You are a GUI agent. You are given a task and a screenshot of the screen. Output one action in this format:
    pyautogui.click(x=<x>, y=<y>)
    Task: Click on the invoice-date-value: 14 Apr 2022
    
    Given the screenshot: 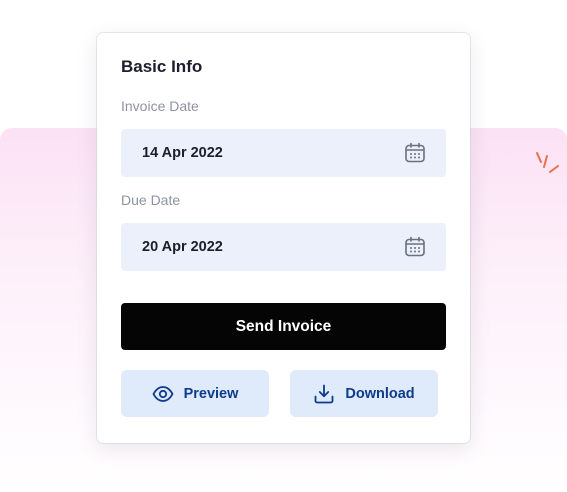 What is the action you would take?
    pyautogui.click(x=182, y=153)
    